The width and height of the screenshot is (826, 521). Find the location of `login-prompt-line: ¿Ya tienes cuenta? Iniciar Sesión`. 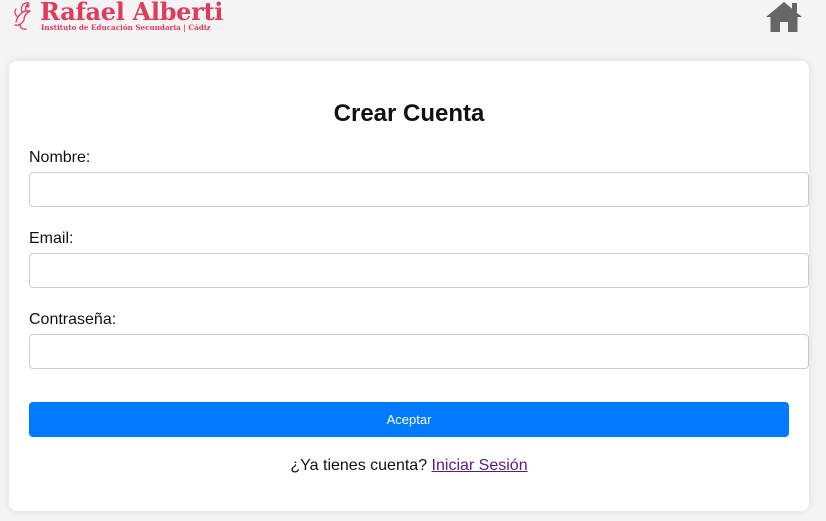

login-prompt-line: ¿Ya tienes cuenta? Iniciar Sesión is located at coordinates (409, 466).